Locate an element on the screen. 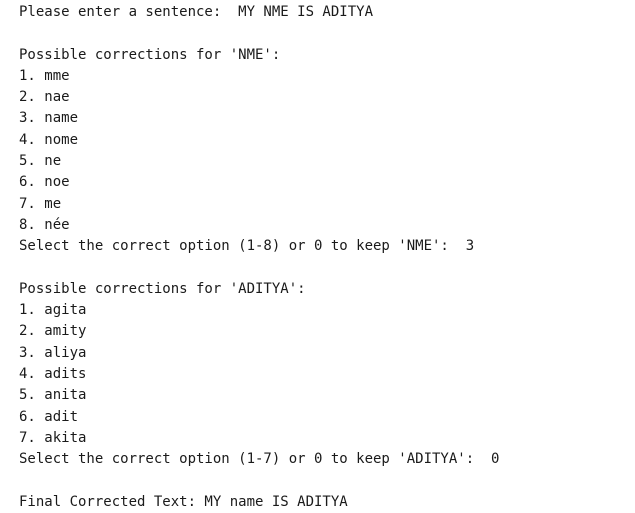 This screenshot has width=635, height=513. option-line: 6. noe is located at coordinates (44, 182).